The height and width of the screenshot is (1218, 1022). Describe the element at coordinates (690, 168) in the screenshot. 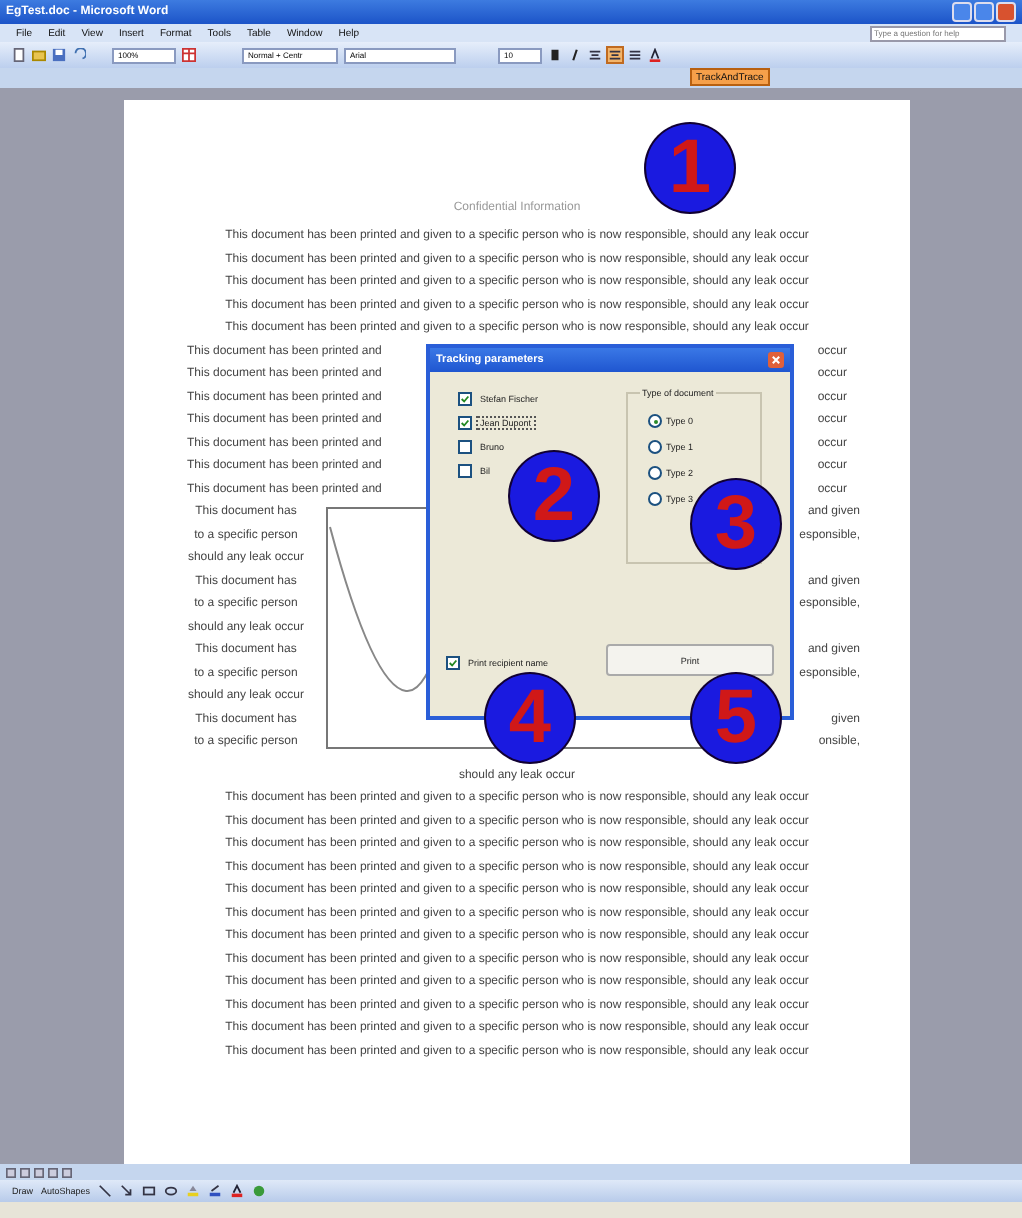

I see `number-callout: 1` at that location.